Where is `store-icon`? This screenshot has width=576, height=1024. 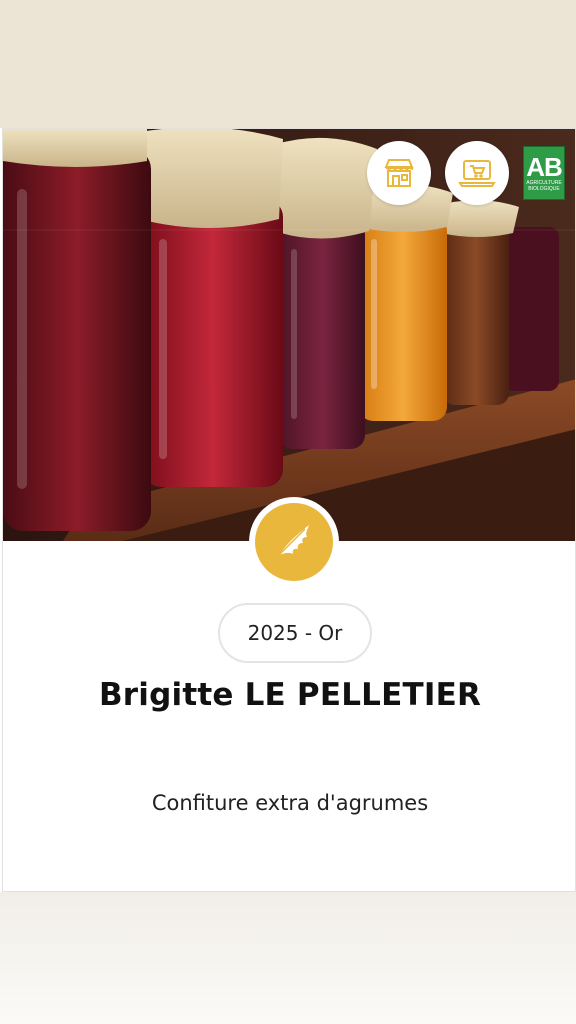 store-icon is located at coordinates (399, 173).